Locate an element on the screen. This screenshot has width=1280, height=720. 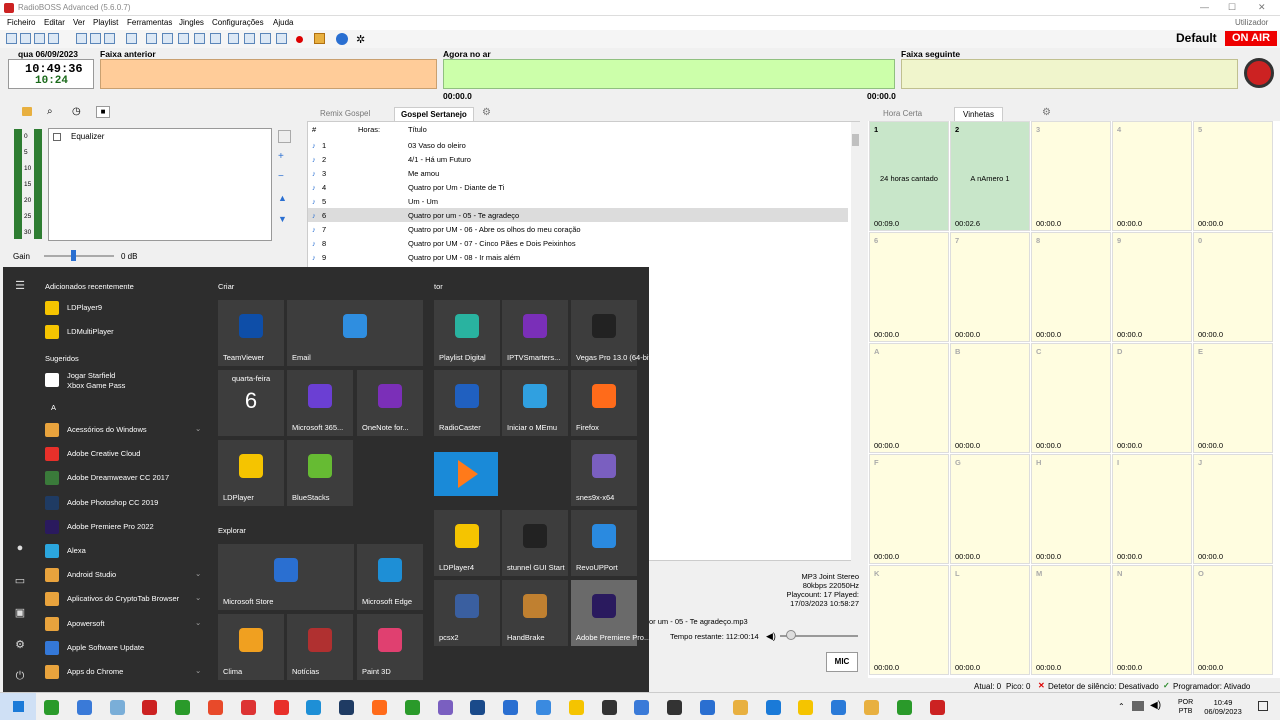
jingle-cell: N 00:00.0 is located at coordinates (1152, 620).